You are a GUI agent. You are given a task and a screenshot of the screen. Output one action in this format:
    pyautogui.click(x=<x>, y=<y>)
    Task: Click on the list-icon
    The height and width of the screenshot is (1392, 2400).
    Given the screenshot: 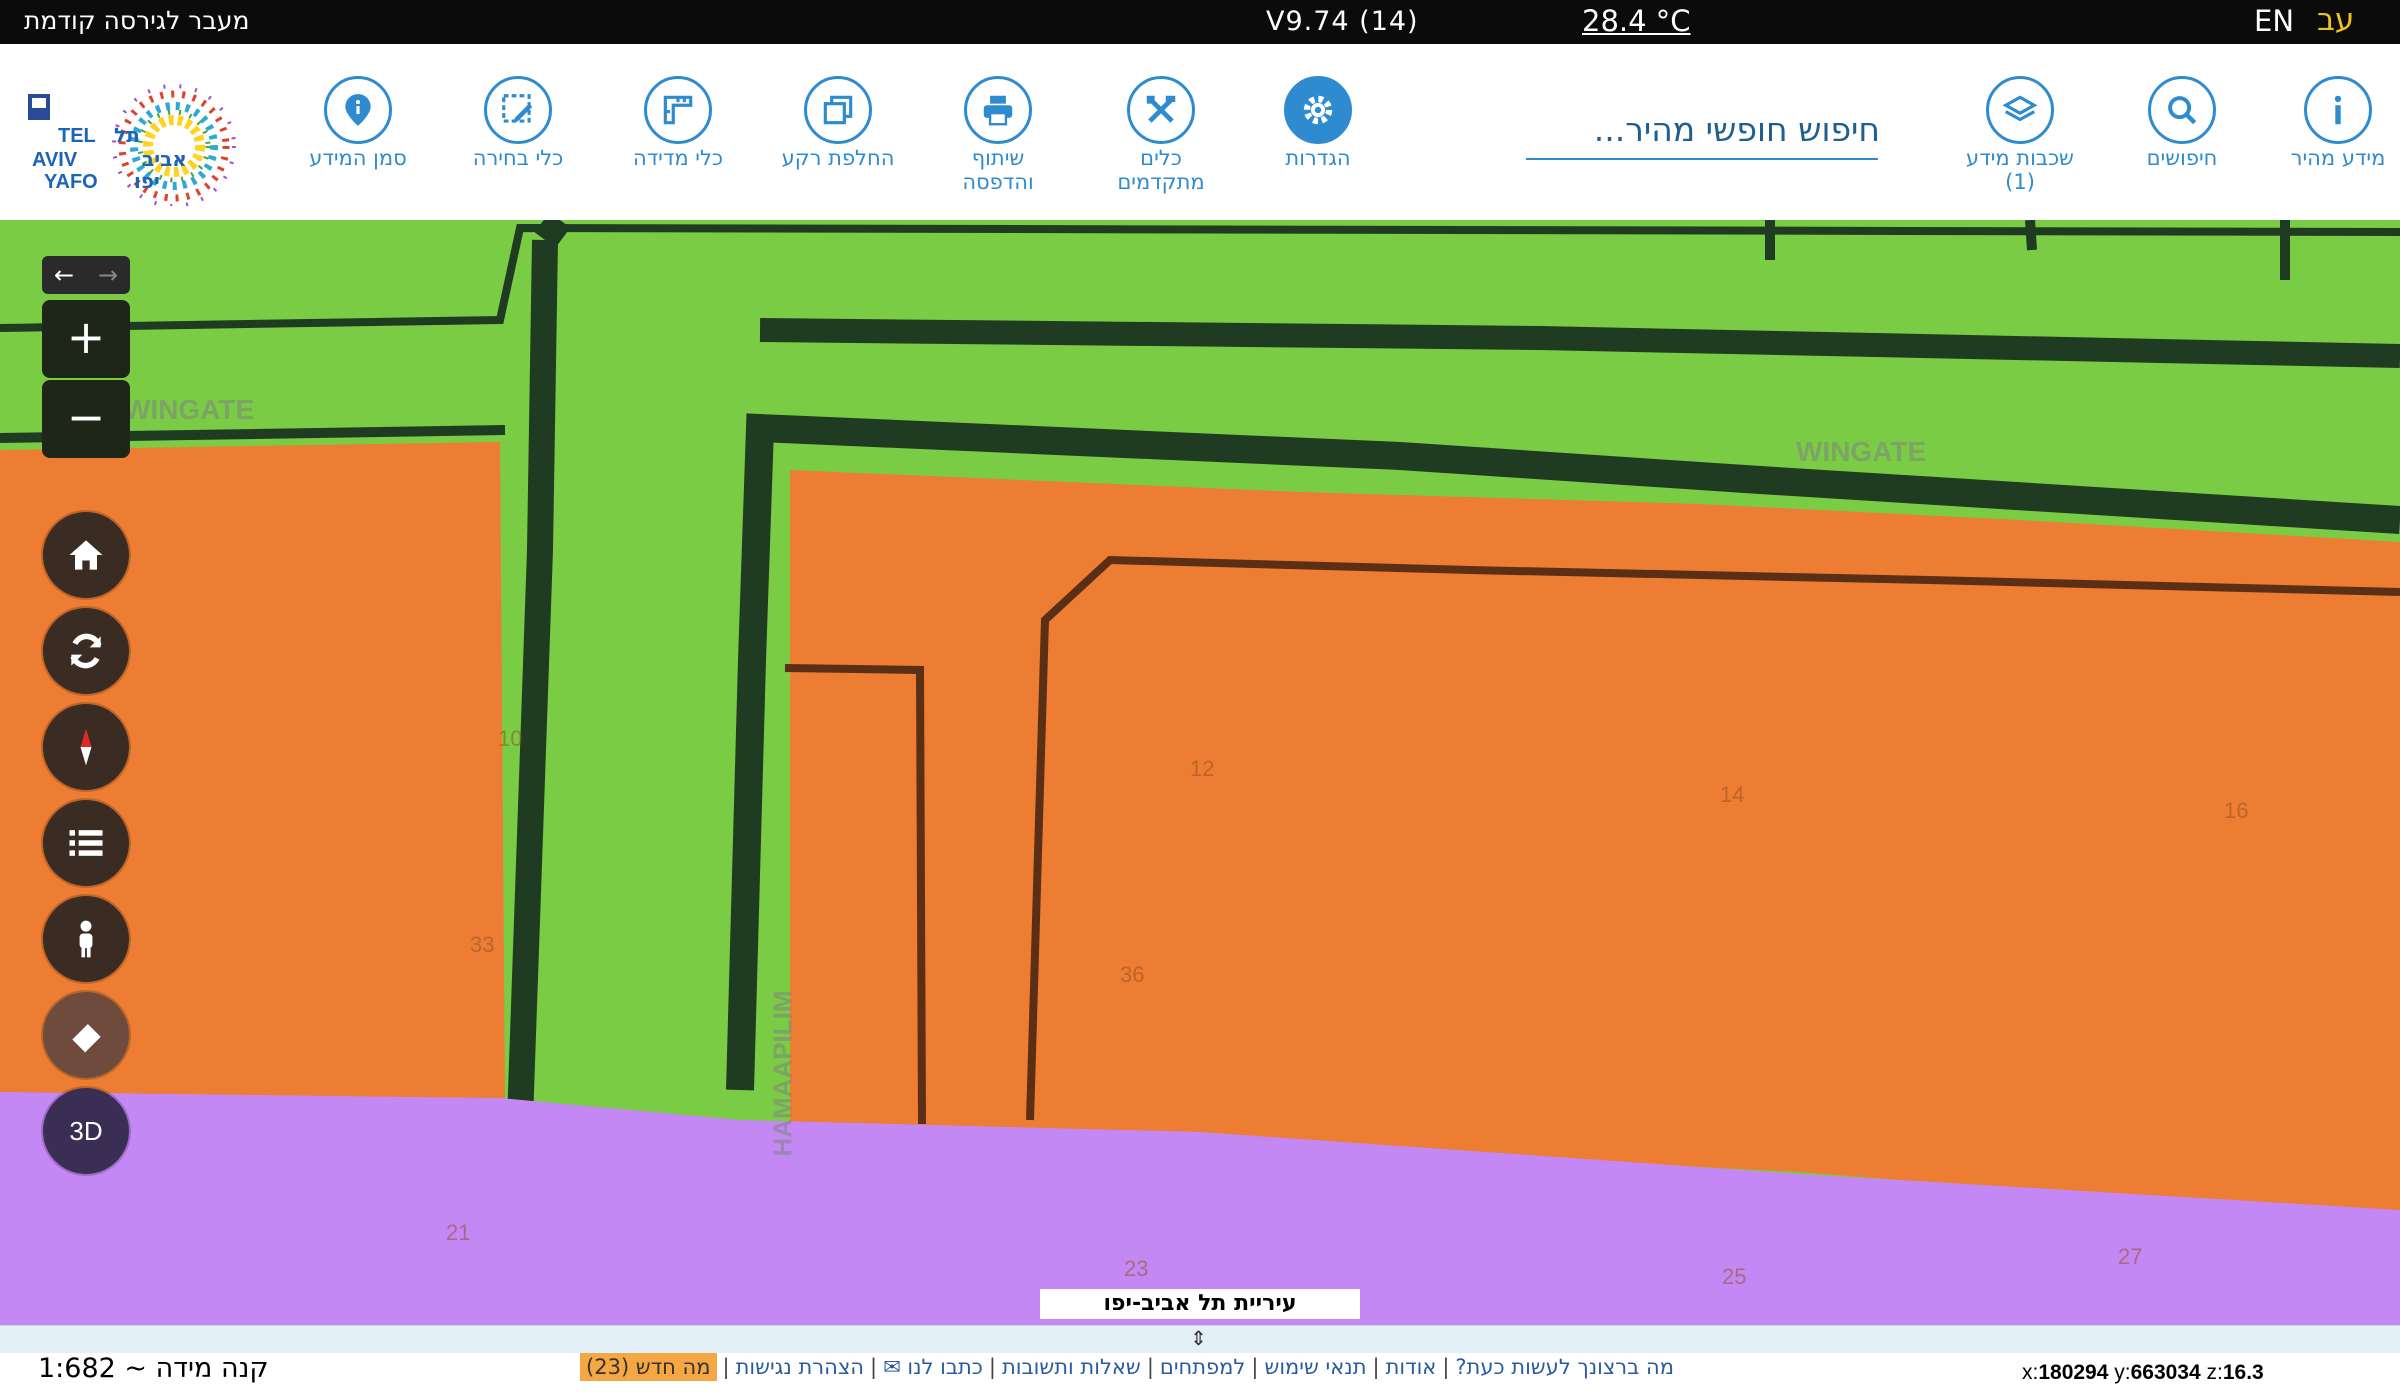 What is the action you would take?
    pyautogui.click(x=86, y=843)
    